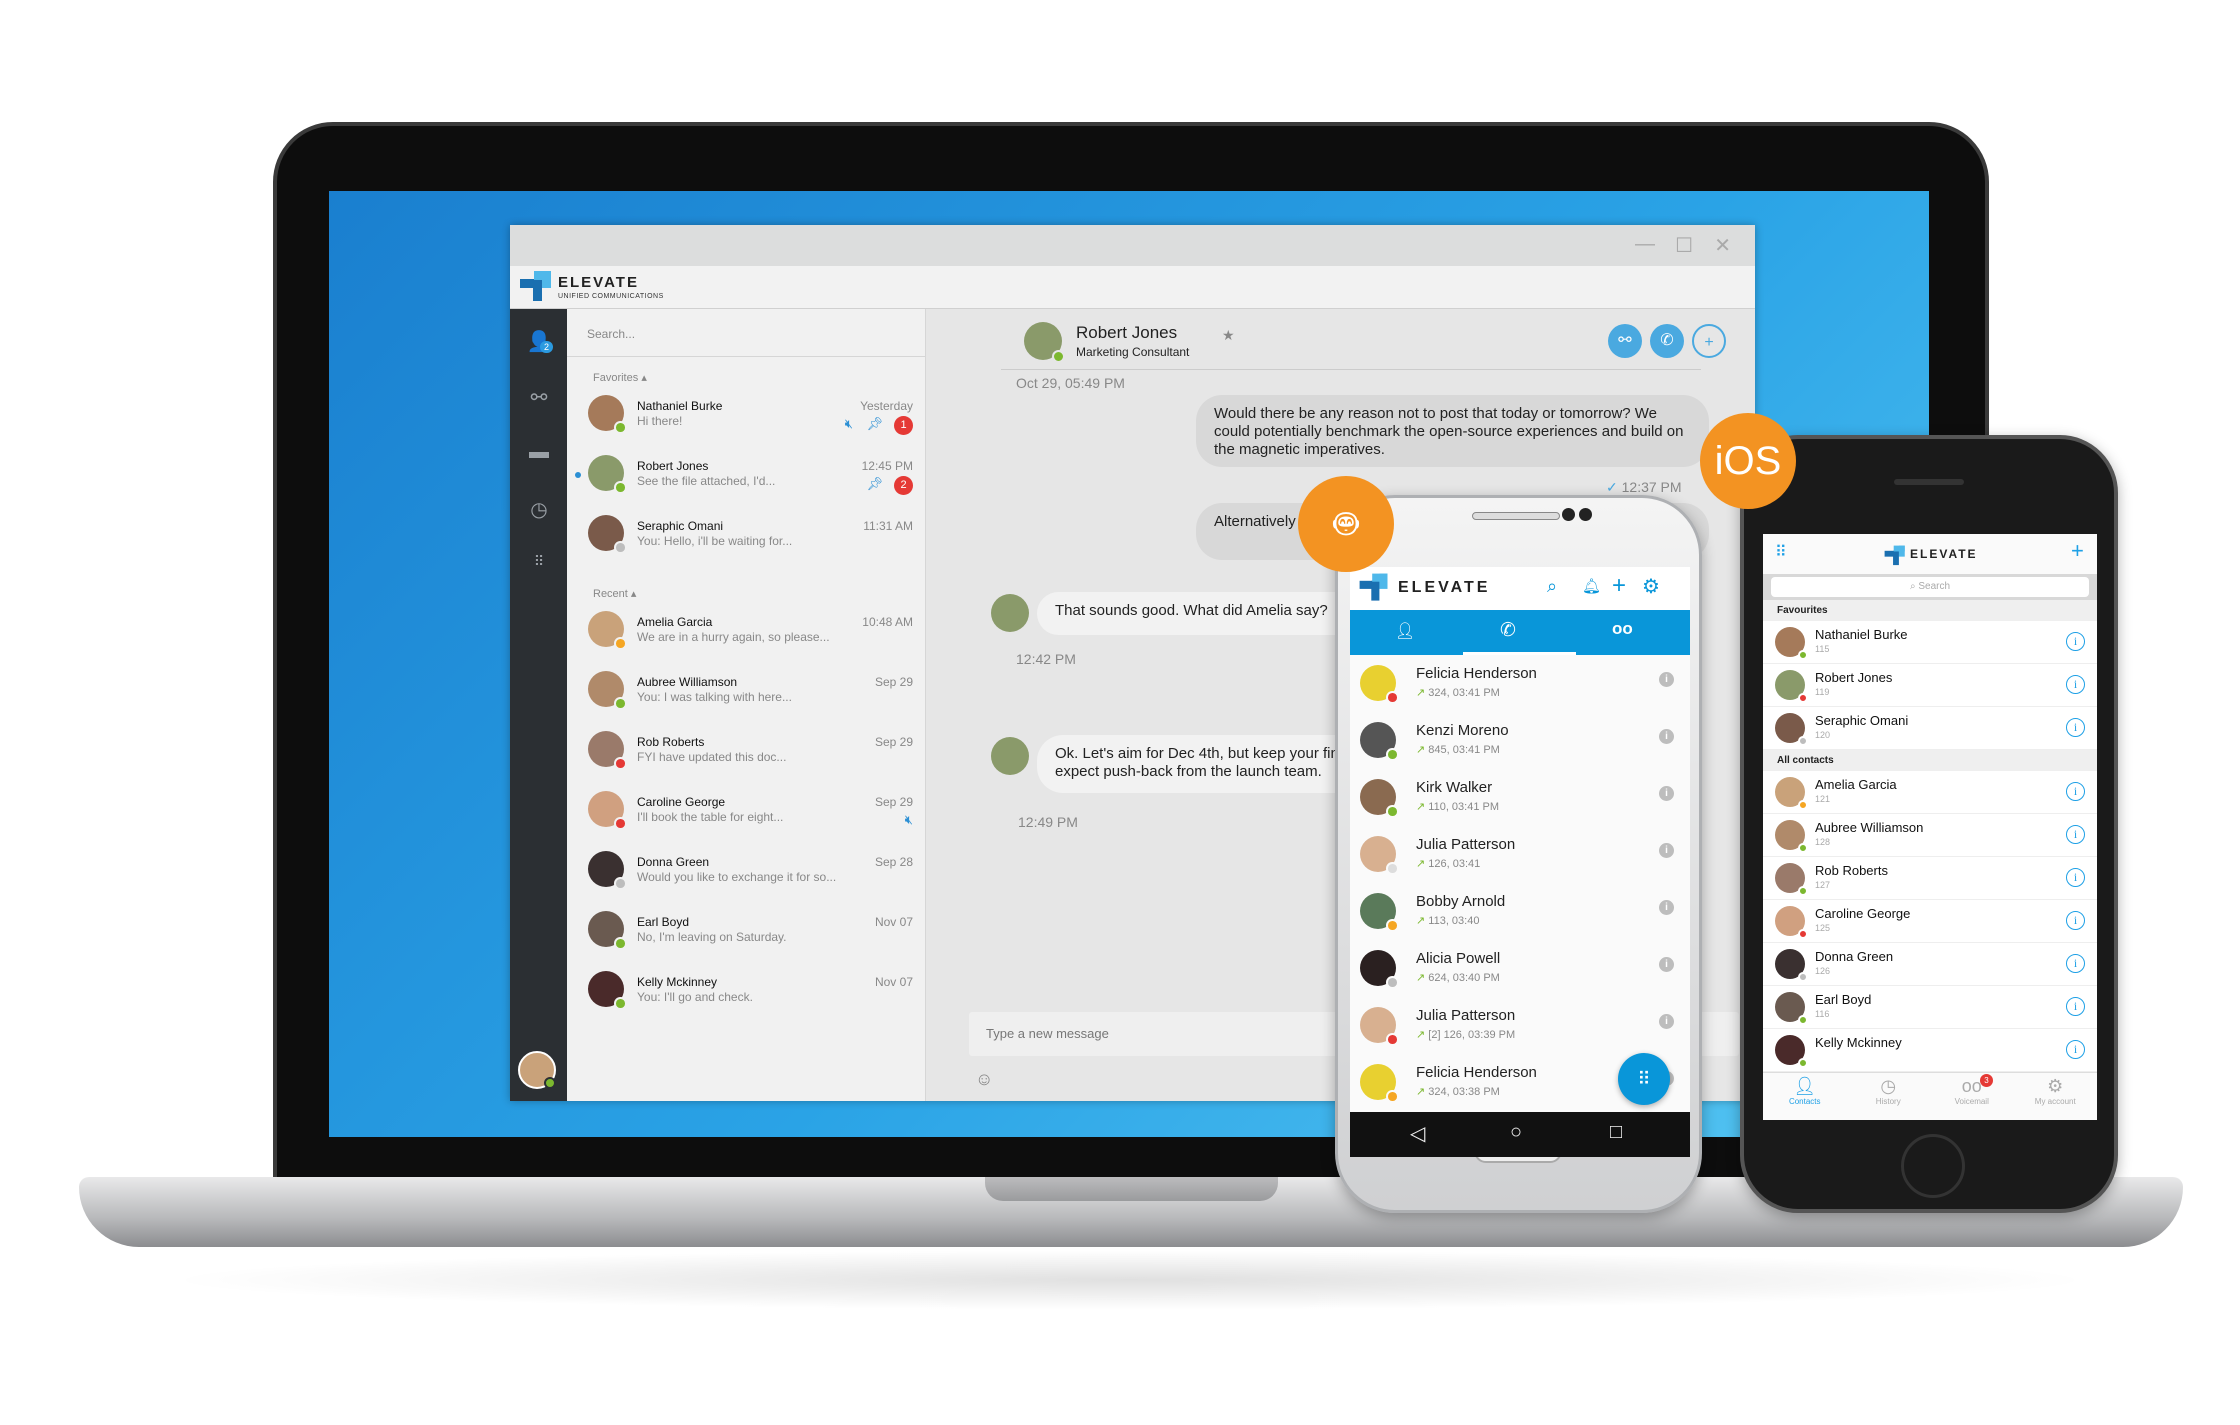 The height and width of the screenshot is (1425, 2240). Describe the element at coordinates (681, 802) in the screenshot. I see `contact-name: Caroline George` at that location.